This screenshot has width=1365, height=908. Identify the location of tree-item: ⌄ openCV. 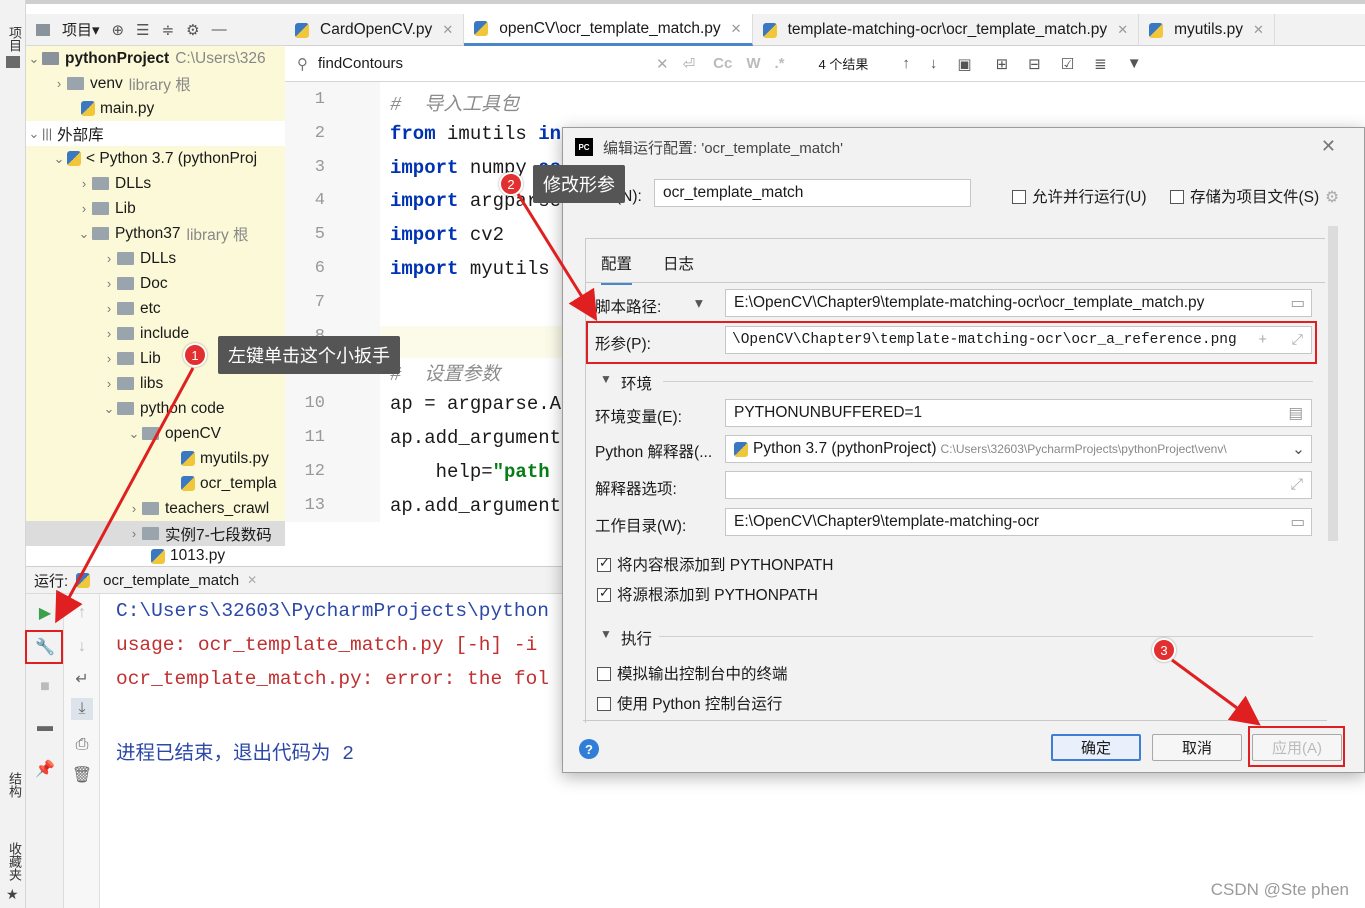
(155, 433).